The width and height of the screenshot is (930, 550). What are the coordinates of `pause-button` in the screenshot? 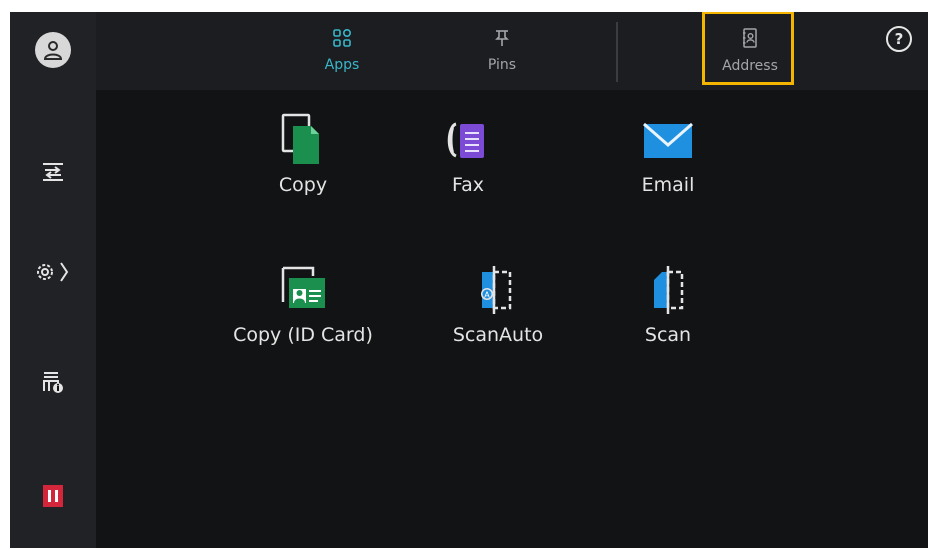 It's located at (53, 496).